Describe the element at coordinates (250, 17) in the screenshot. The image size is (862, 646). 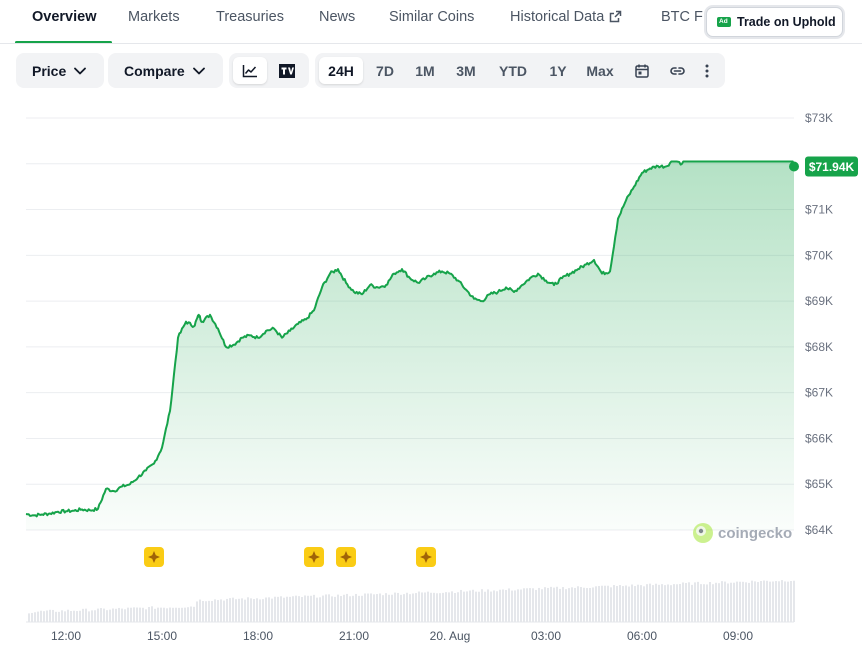
I see `tab-treasuries: Treasuries` at that location.